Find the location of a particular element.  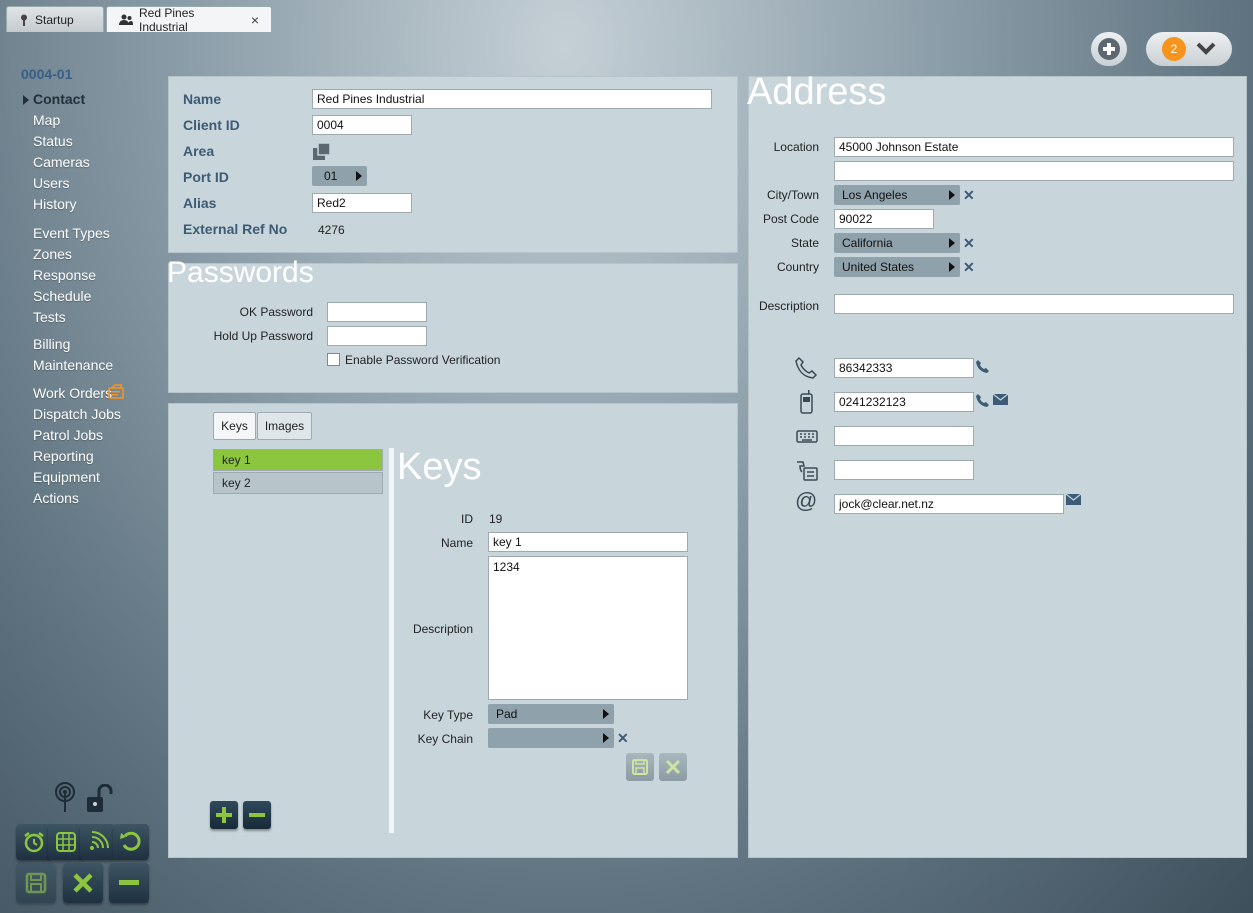

list-item-key-2: key 2 is located at coordinates (298, 483).